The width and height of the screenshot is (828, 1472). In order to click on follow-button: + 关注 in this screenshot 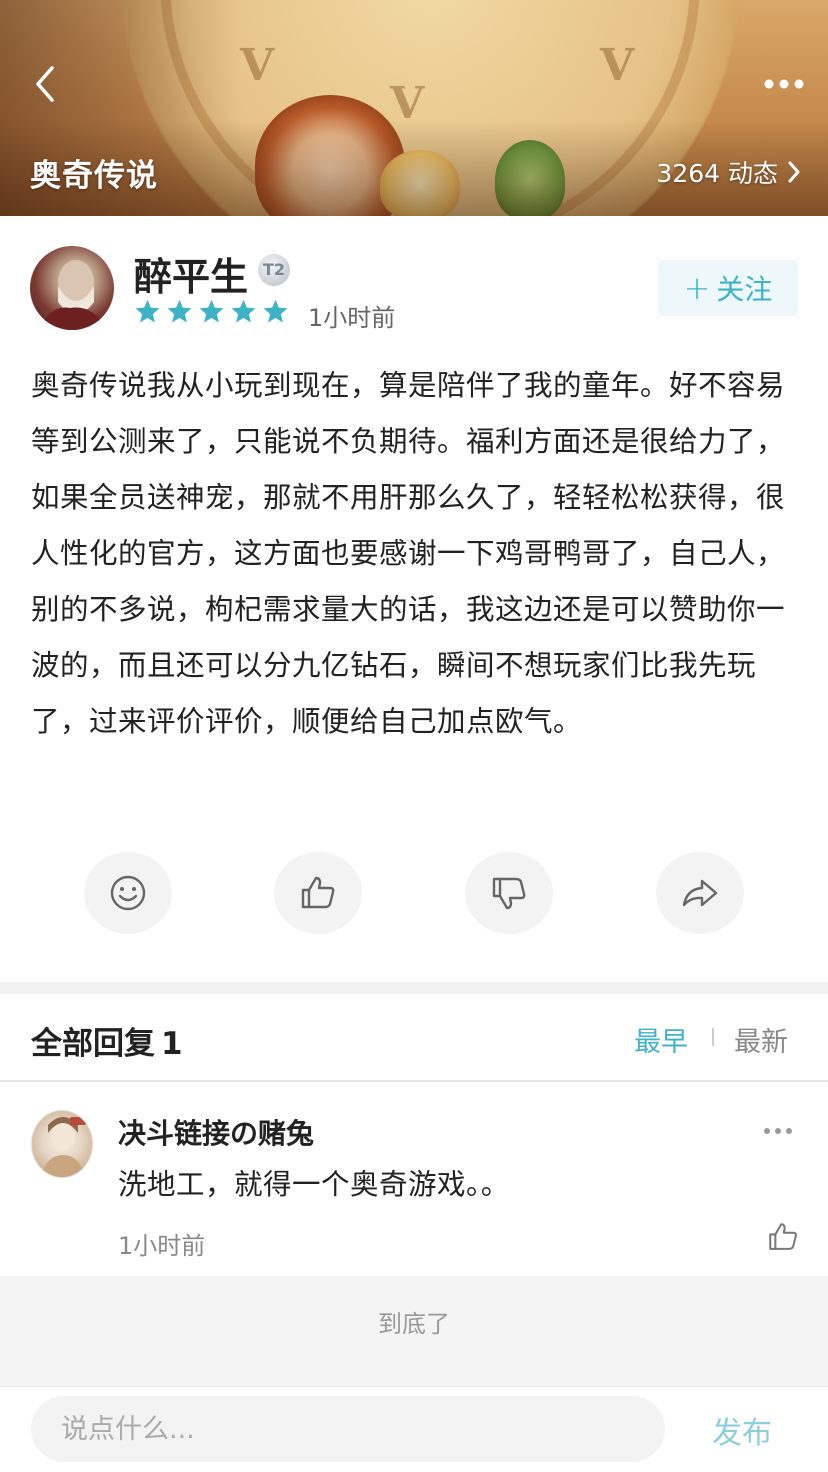, I will do `click(728, 288)`.